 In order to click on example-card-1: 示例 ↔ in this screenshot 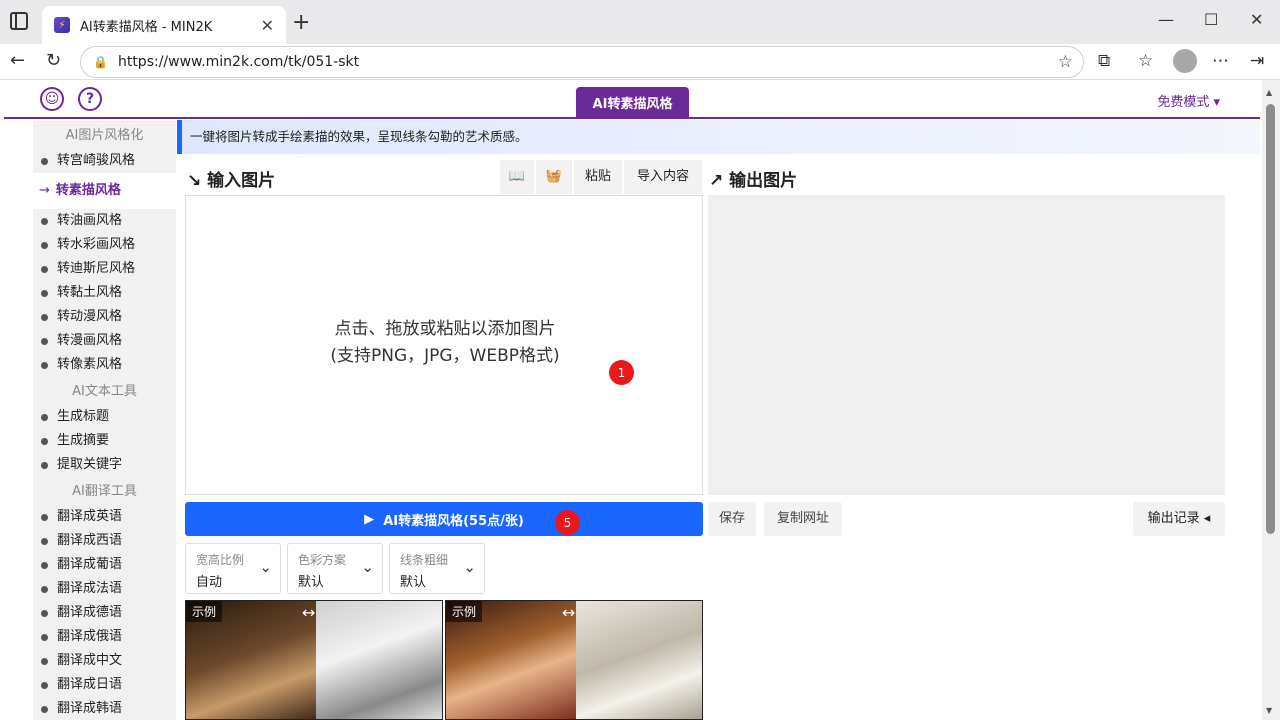, I will do `click(314, 660)`.